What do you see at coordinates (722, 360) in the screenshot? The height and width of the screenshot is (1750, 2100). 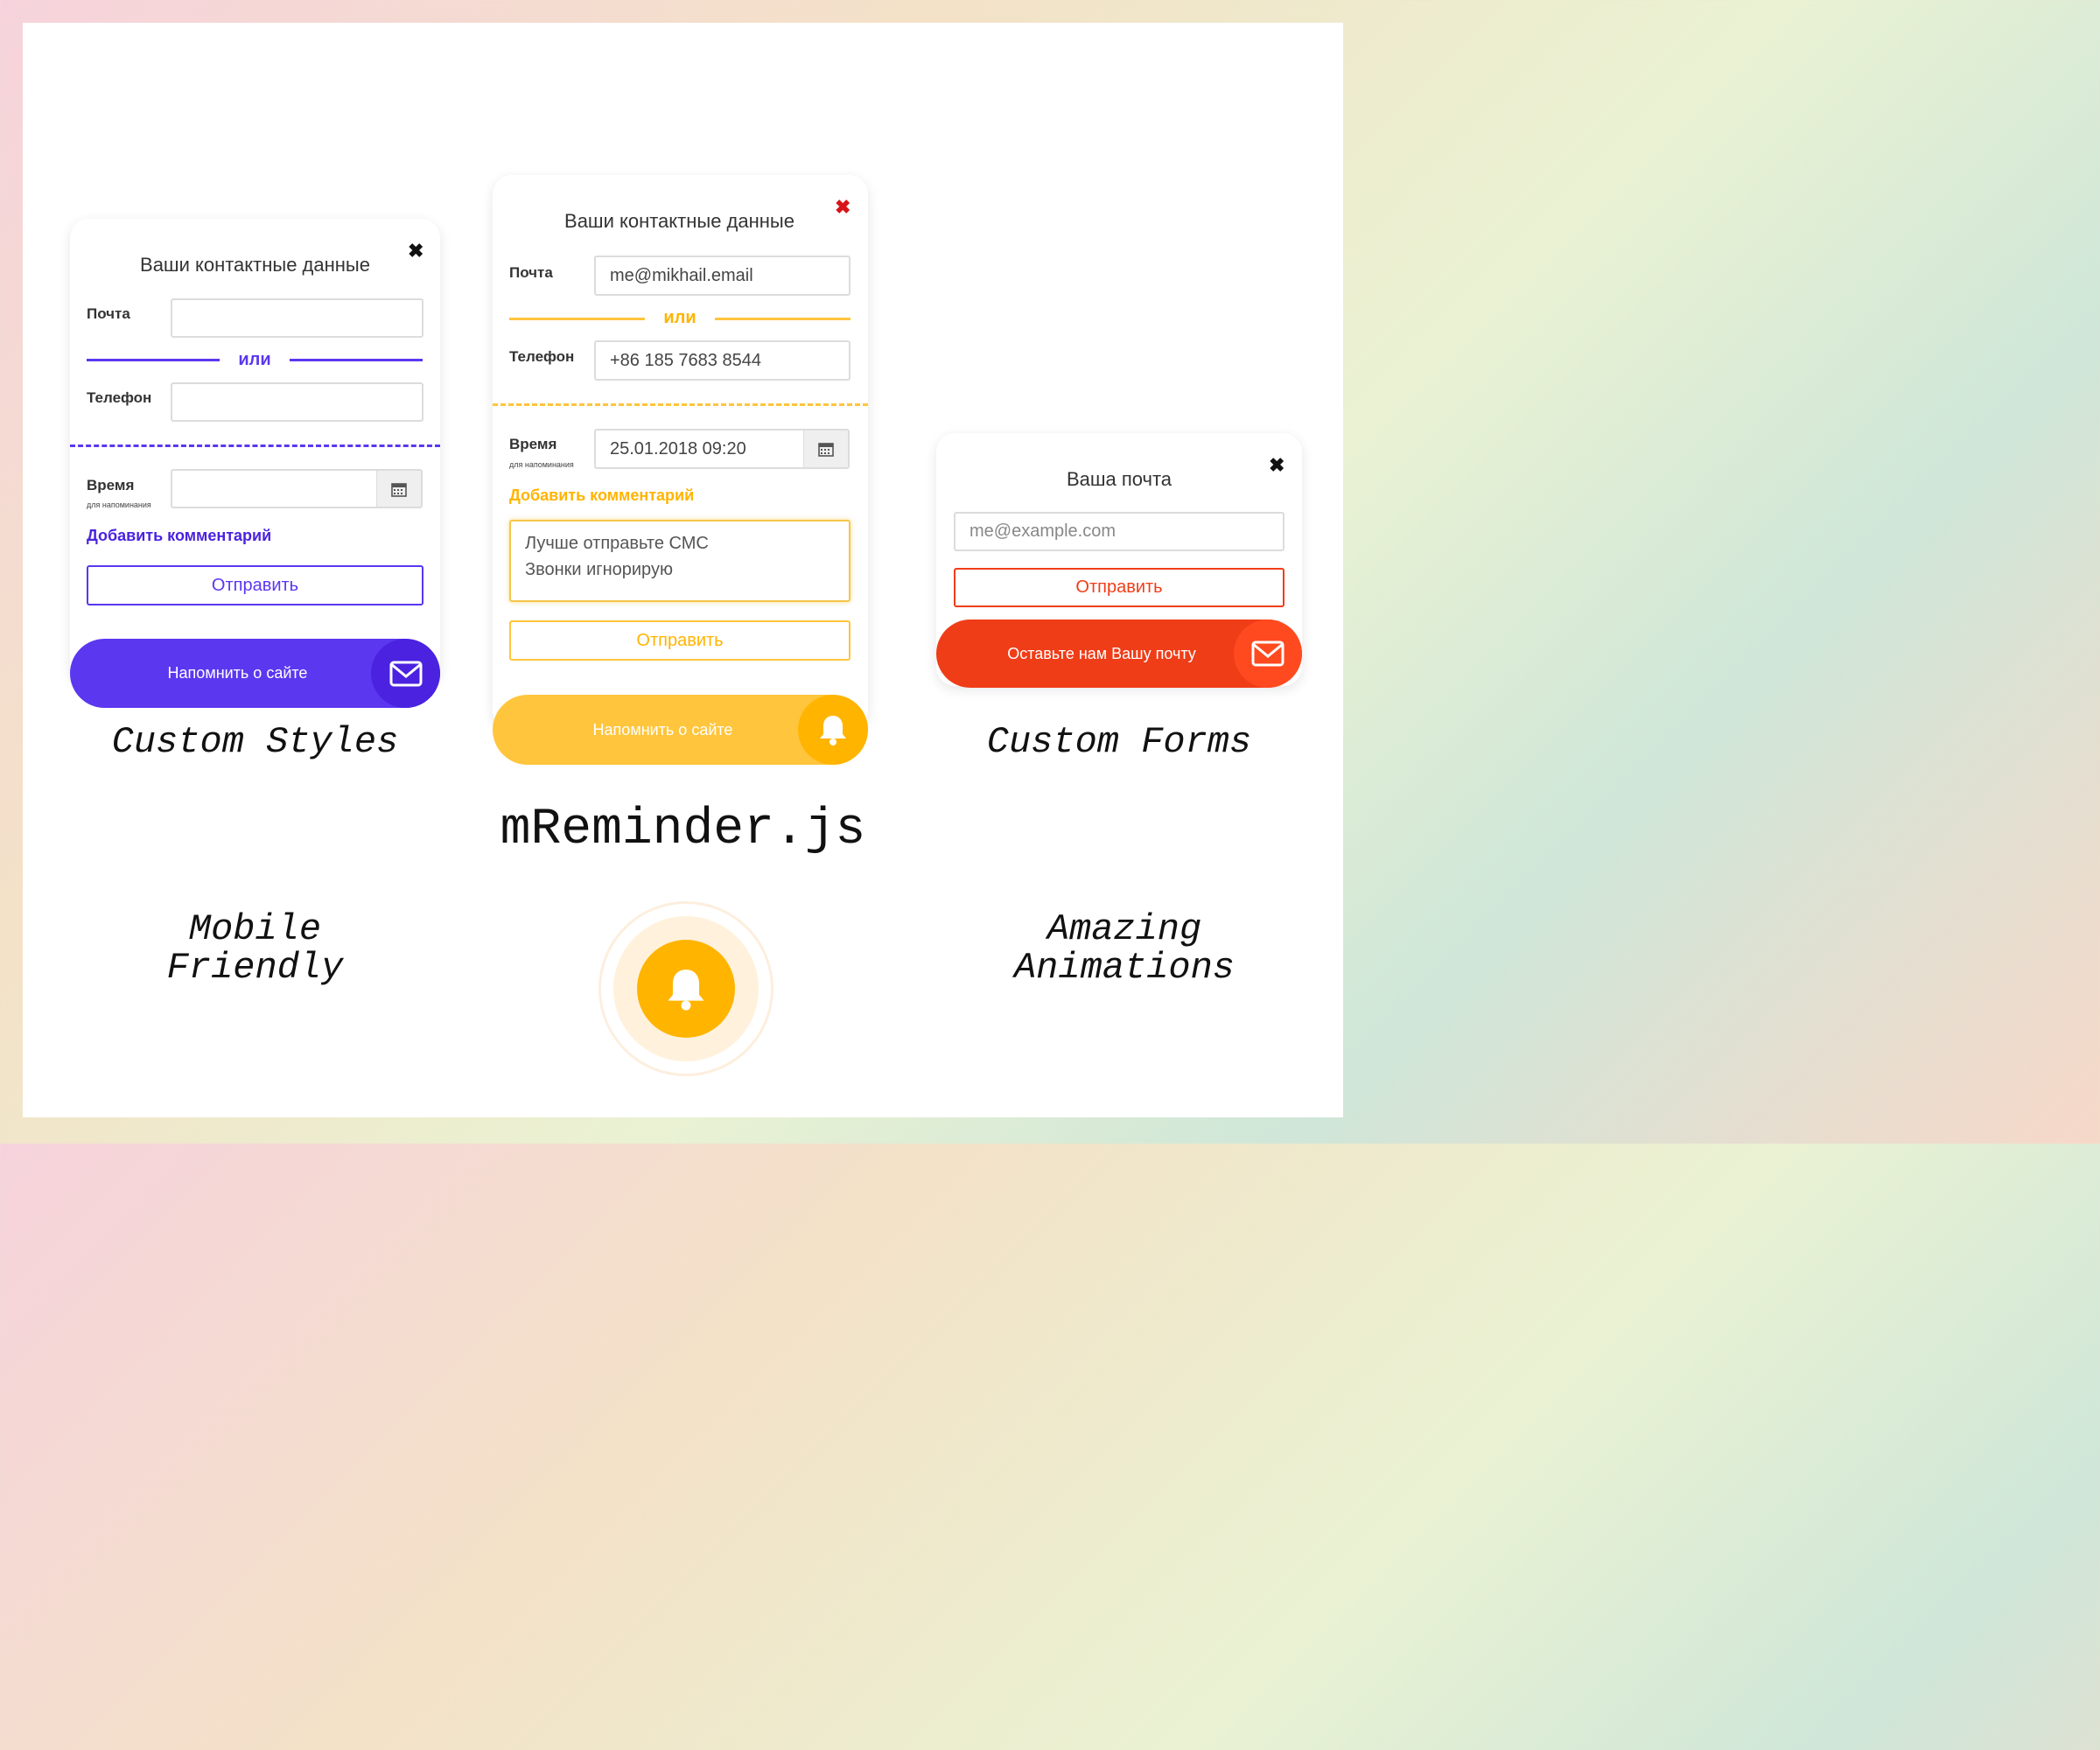 I see `phone-field: +86 185 7683 8544` at bounding box center [722, 360].